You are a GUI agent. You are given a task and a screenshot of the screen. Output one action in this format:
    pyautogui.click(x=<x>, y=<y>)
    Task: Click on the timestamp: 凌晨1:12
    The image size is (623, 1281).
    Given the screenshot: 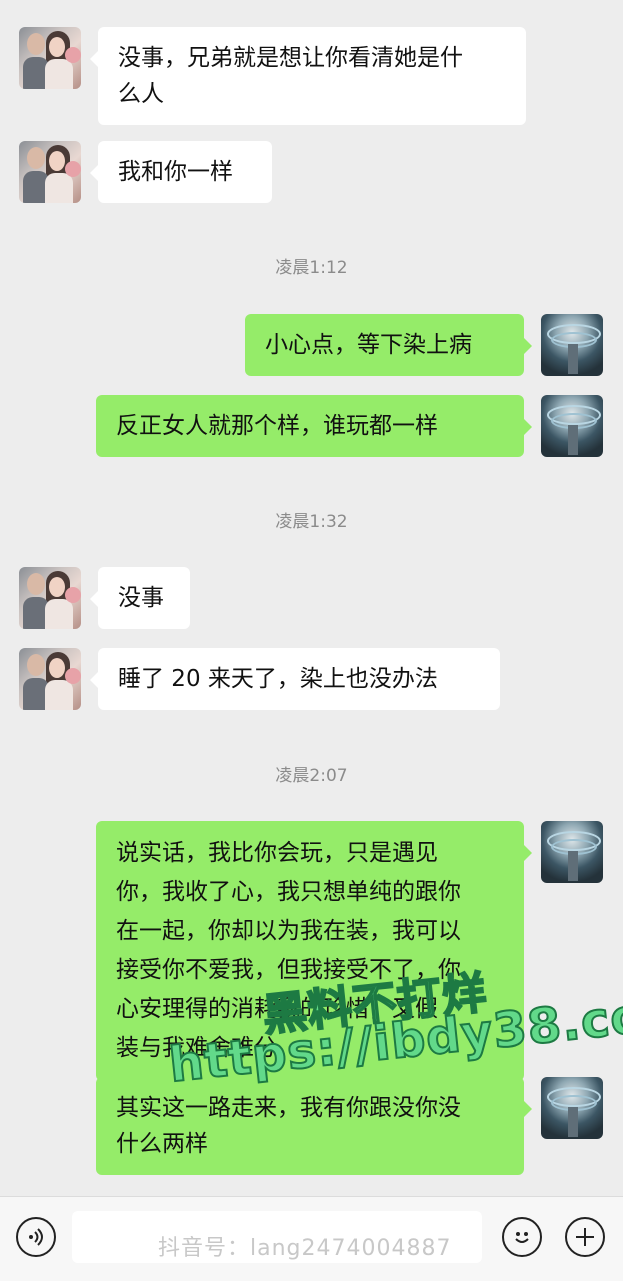 What is the action you would take?
    pyautogui.click(x=311, y=268)
    